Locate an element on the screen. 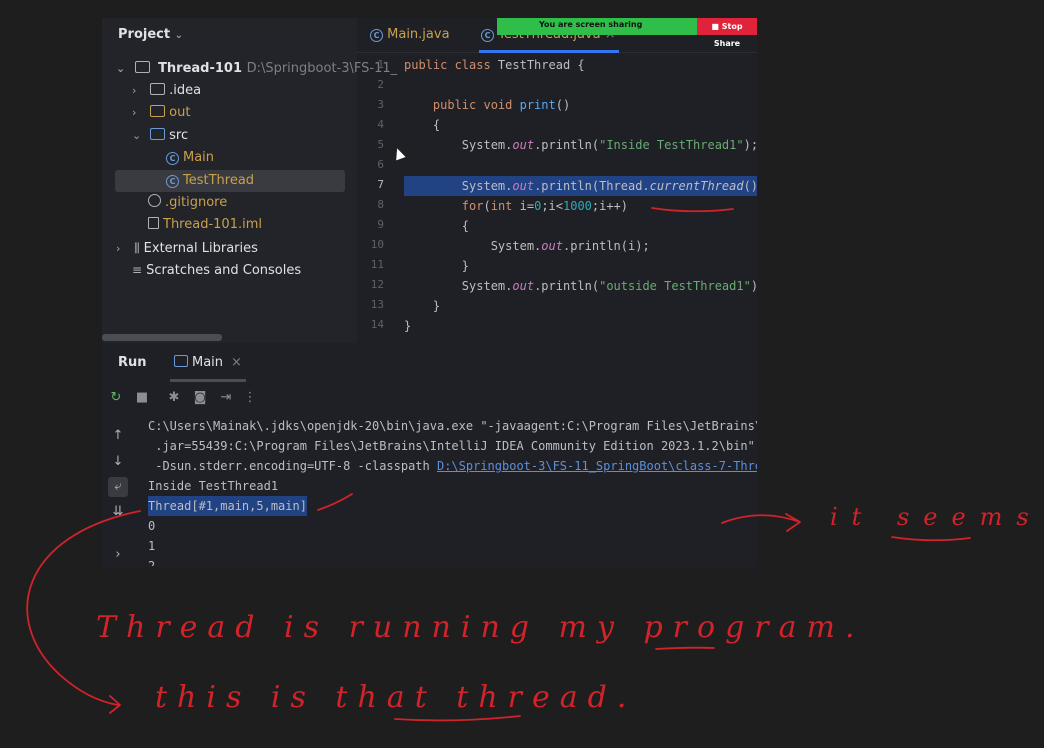 The image size is (1044, 748). annotation-line-2: this is that thread. is located at coordinates (396, 697).